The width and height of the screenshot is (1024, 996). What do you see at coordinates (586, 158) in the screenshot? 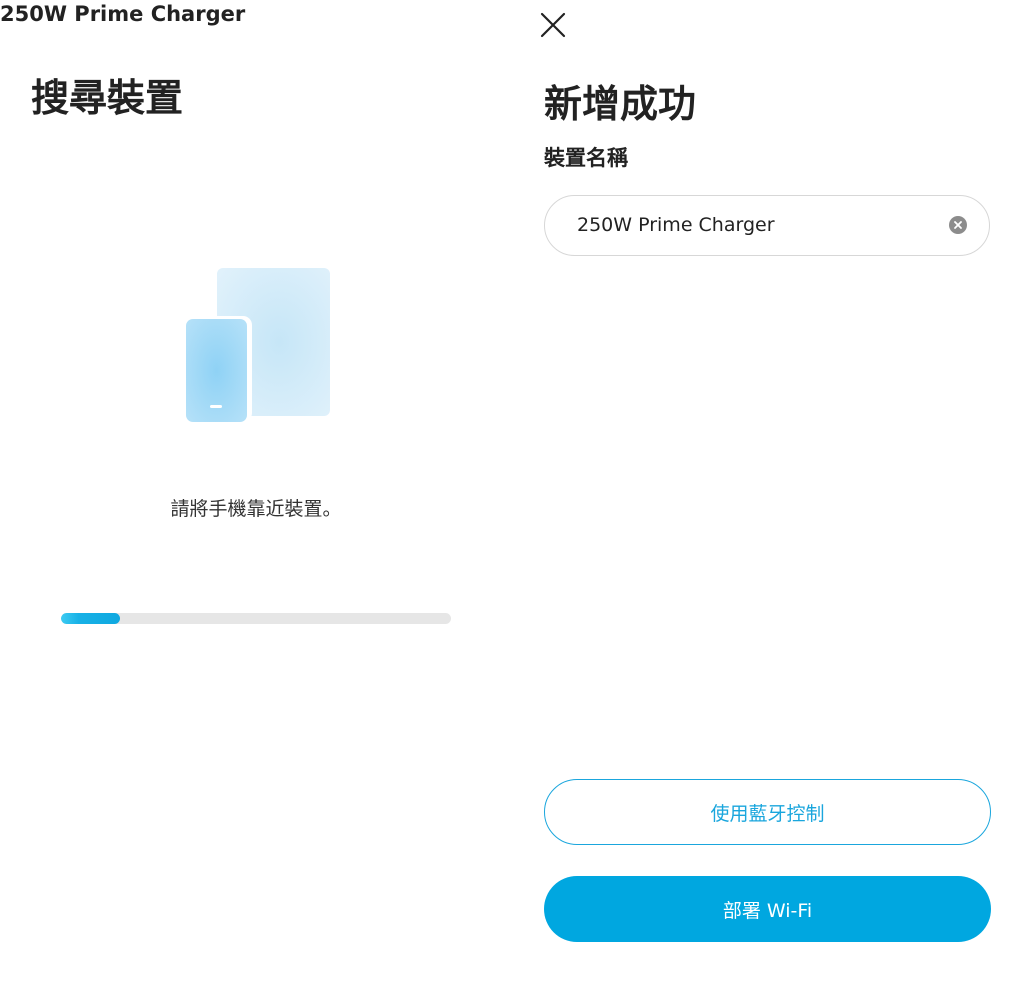
I see `device-name-label: 裝置名稱` at bounding box center [586, 158].